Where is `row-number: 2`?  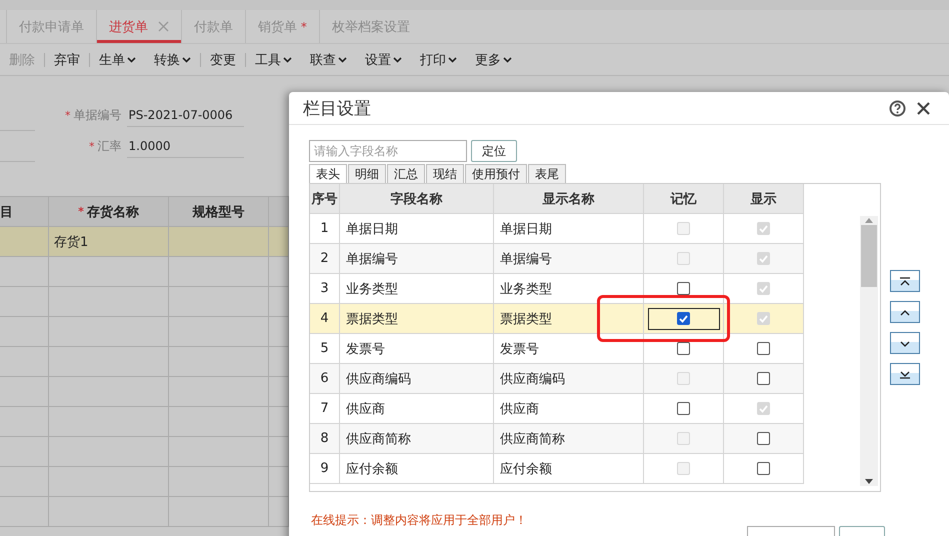
row-number: 2 is located at coordinates (325, 259).